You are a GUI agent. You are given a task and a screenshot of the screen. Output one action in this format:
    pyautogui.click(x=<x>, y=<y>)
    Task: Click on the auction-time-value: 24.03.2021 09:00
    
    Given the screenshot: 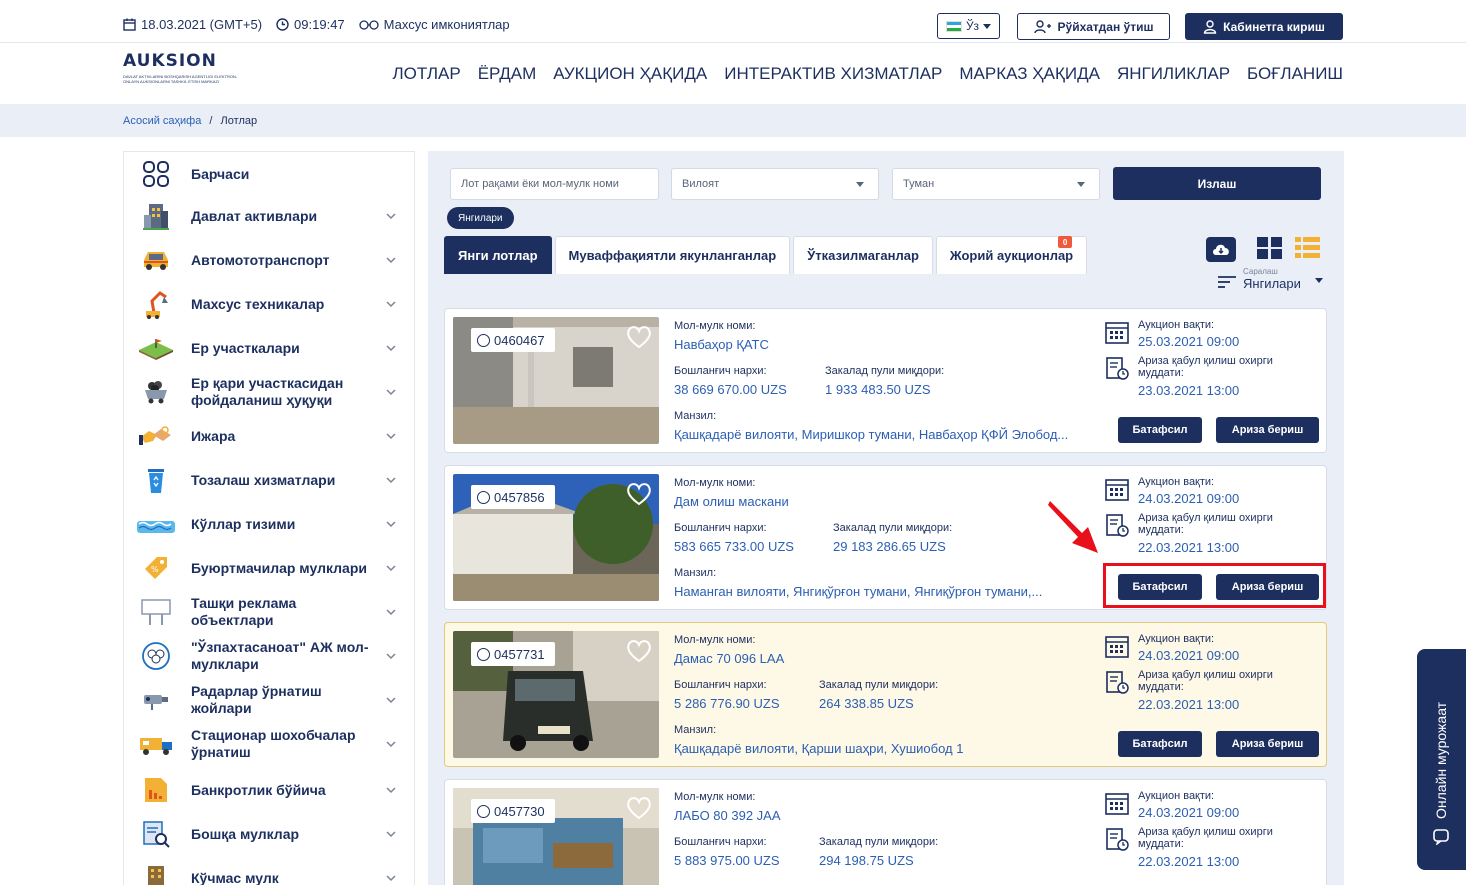 What is the action you would take?
    pyautogui.click(x=1189, y=498)
    